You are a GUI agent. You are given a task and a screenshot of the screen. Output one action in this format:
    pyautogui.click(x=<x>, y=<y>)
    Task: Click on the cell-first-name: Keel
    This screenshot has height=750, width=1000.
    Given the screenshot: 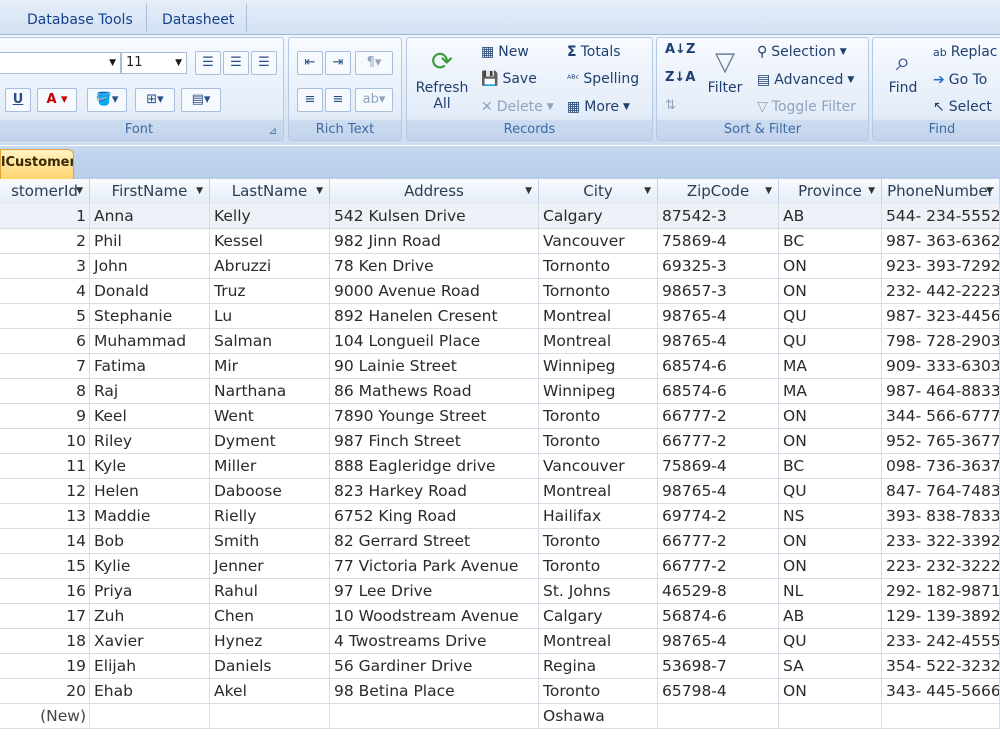 What is the action you would take?
    pyautogui.click(x=150, y=416)
    